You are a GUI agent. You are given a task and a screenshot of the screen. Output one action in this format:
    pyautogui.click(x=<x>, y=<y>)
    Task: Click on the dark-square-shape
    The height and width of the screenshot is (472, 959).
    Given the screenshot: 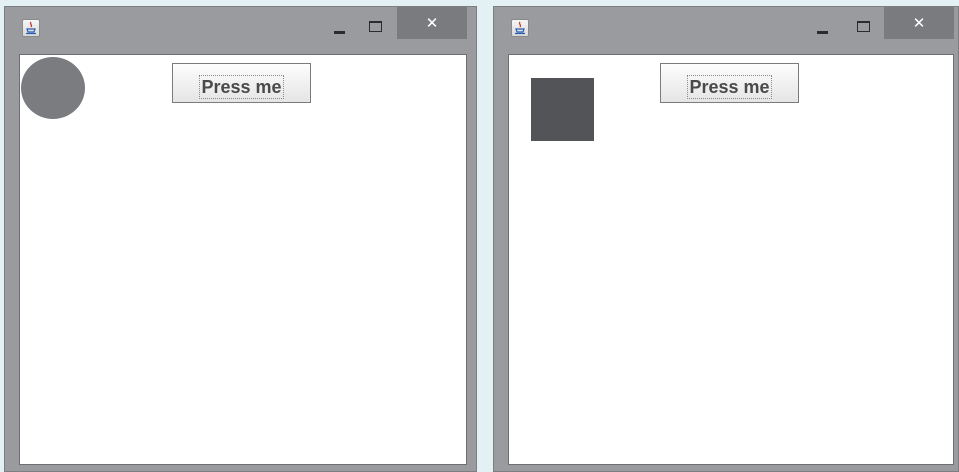 What is the action you would take?
    pyautogui.click(x=562, y=109)
    